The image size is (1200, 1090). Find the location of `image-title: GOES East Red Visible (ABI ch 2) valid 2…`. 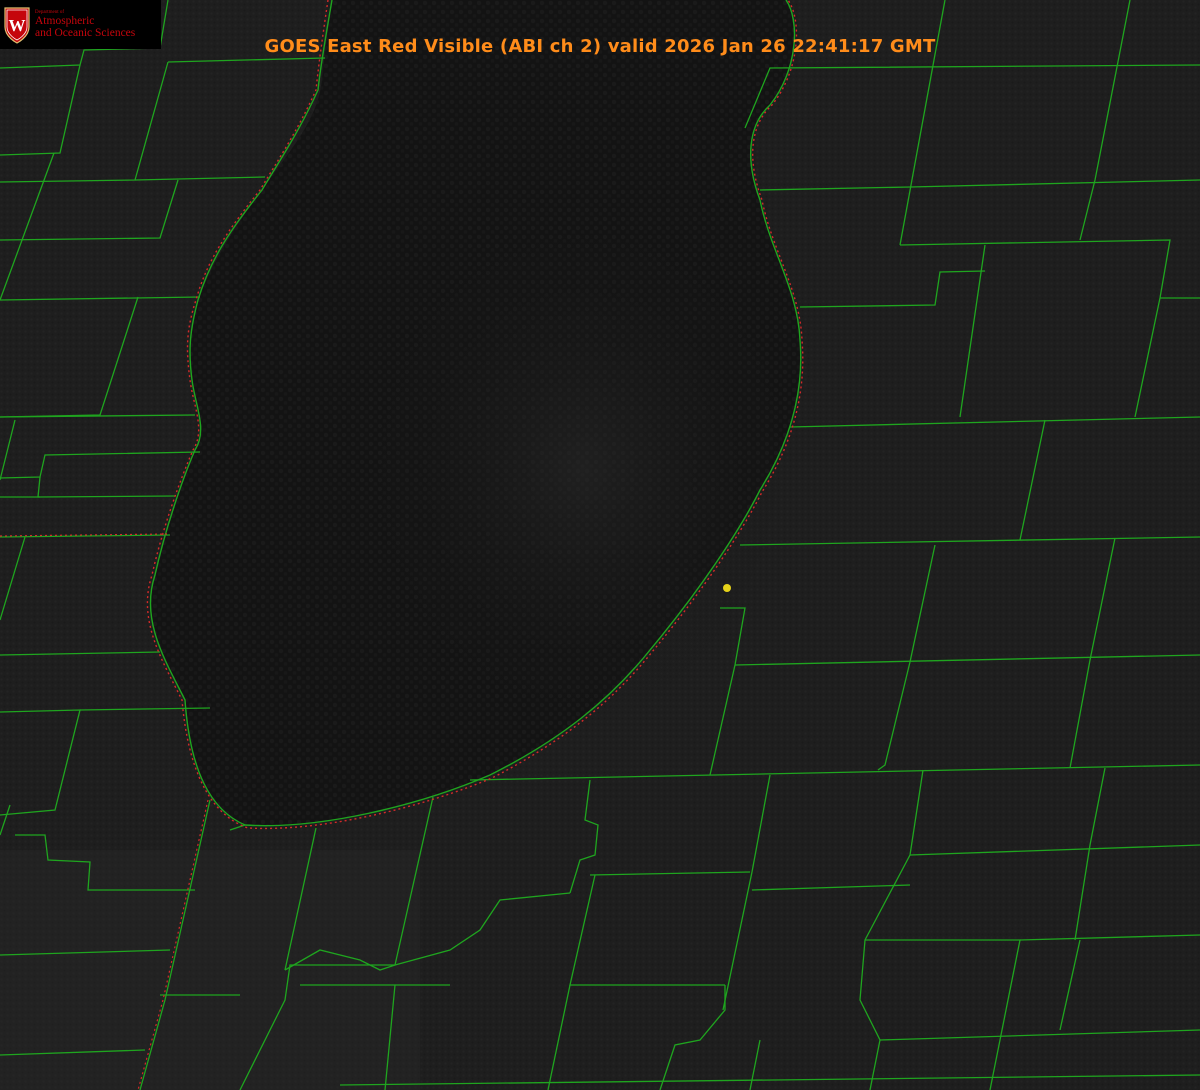

image-title: GOES East Red Visible (ABI ch 2) valid 2… is located at coordinates (600, 46).